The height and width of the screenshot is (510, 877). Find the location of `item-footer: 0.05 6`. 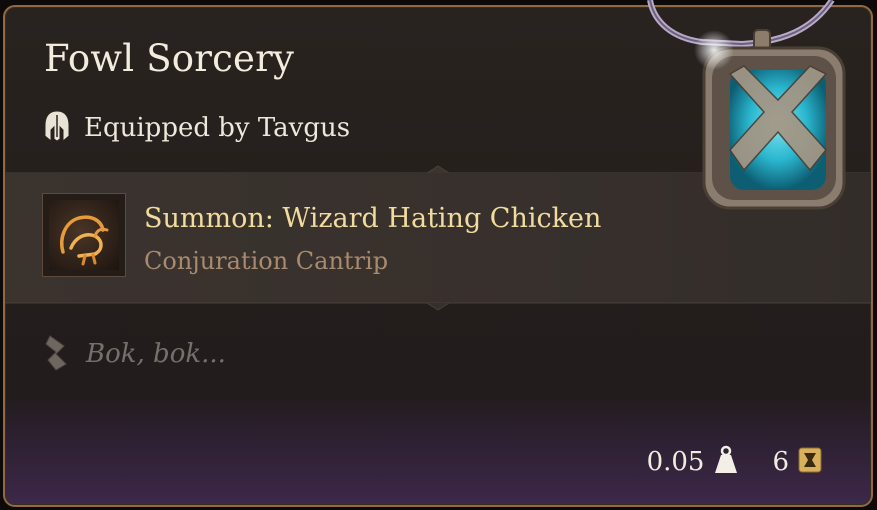

item-footer: 0.05 6 is located at coordinates (735, 462).